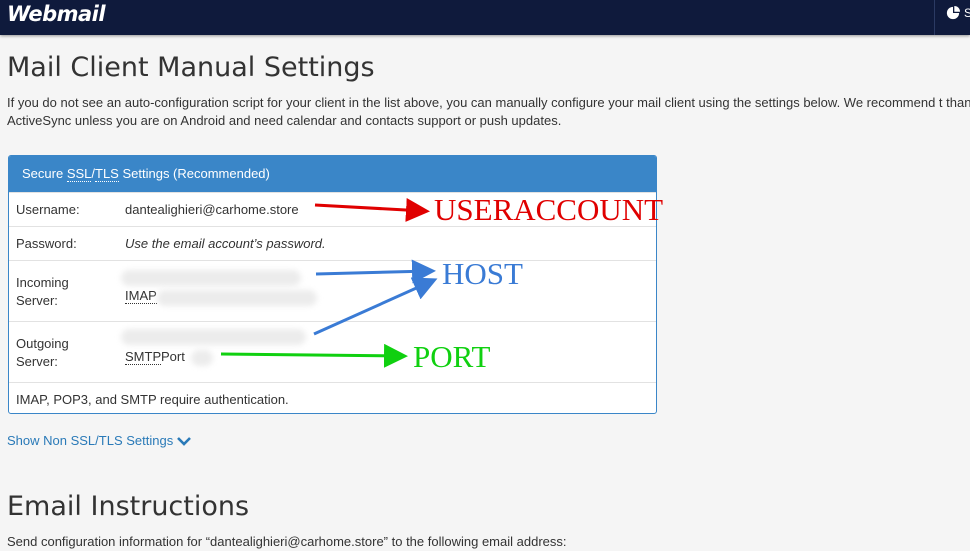 The width and height of the screenshot is (970, 551). Describe the element at coordinates (143, 357) in the screenshot. I see `smtp-abbr: SMTP` at that location.